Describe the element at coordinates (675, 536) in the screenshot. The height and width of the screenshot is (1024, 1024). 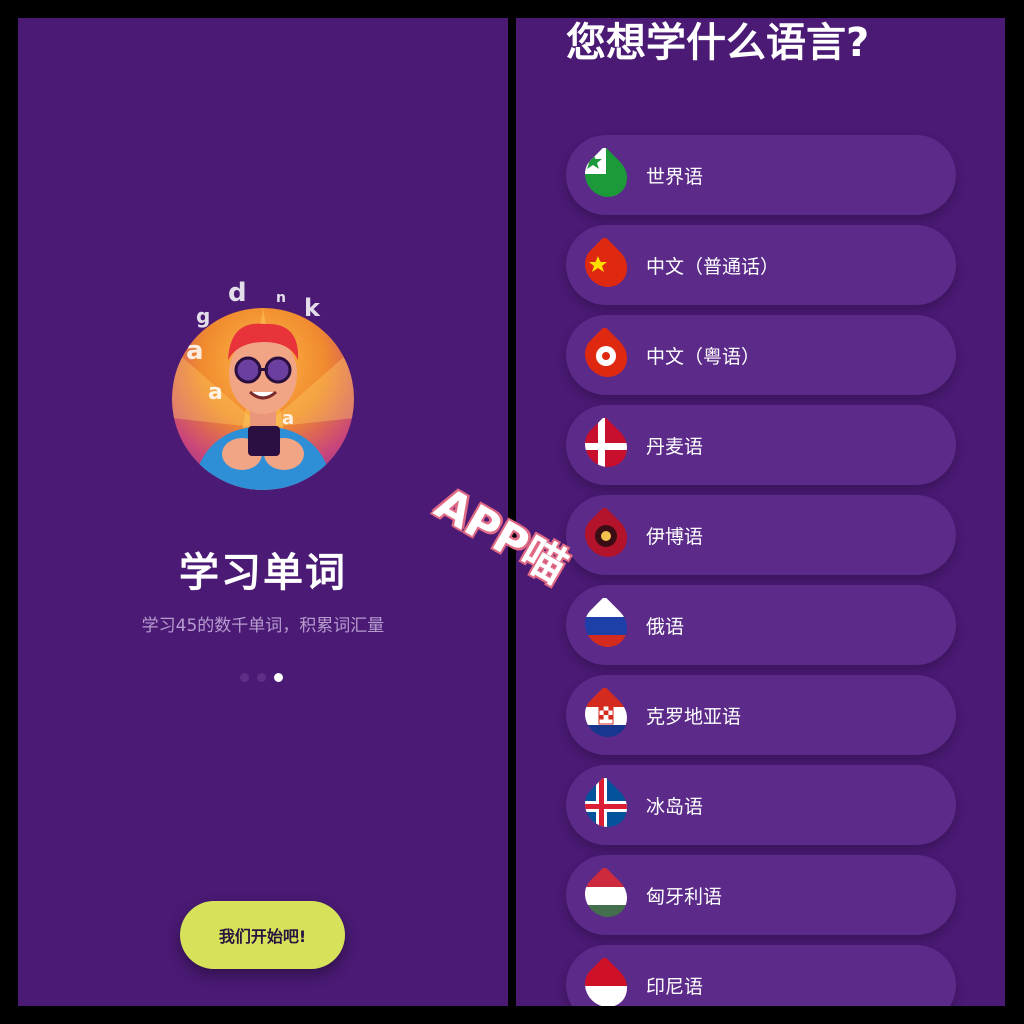
I see `language-label: 伊博语` at that location.